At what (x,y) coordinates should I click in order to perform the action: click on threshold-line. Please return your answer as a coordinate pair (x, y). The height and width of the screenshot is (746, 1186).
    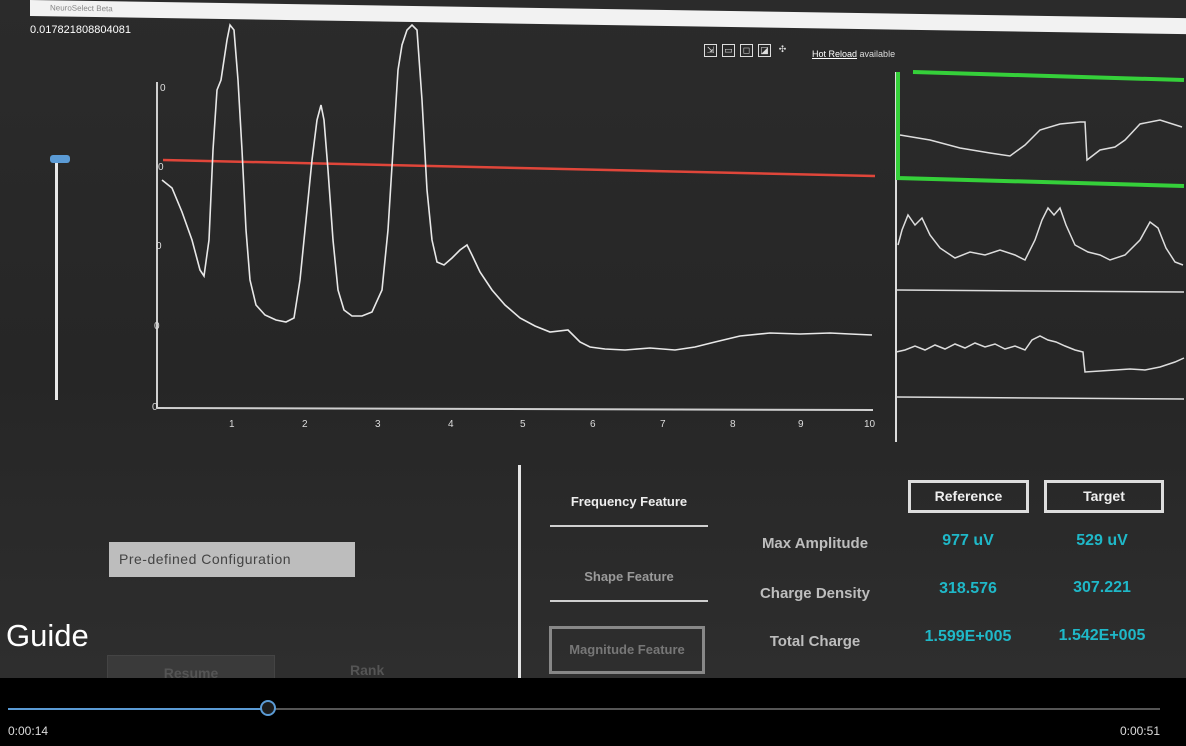
    Looking at the image, I should click on (519, 168).